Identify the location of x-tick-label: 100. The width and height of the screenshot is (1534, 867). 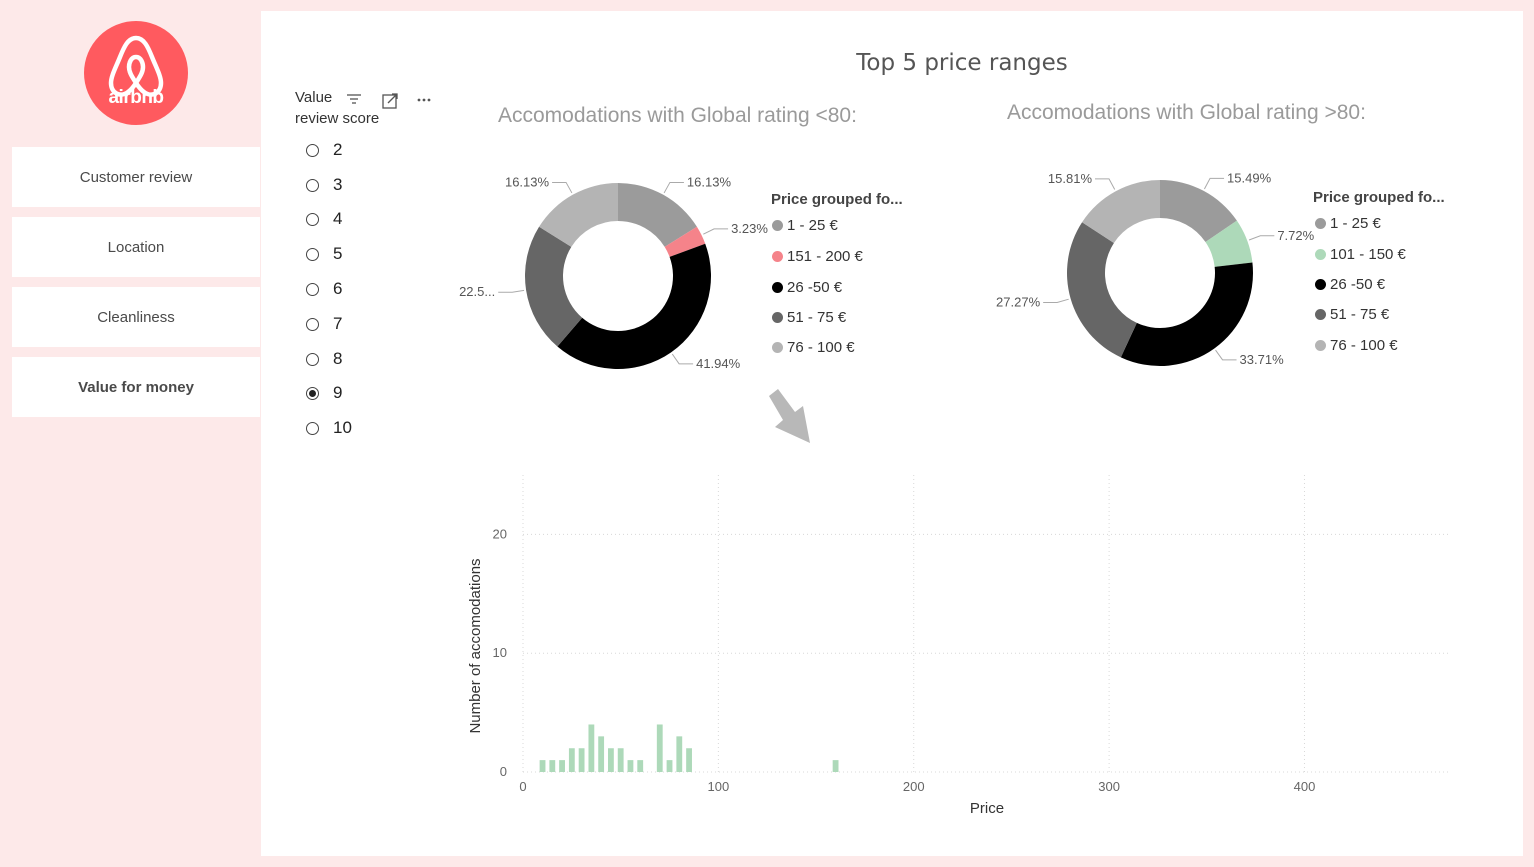
(719, 786).